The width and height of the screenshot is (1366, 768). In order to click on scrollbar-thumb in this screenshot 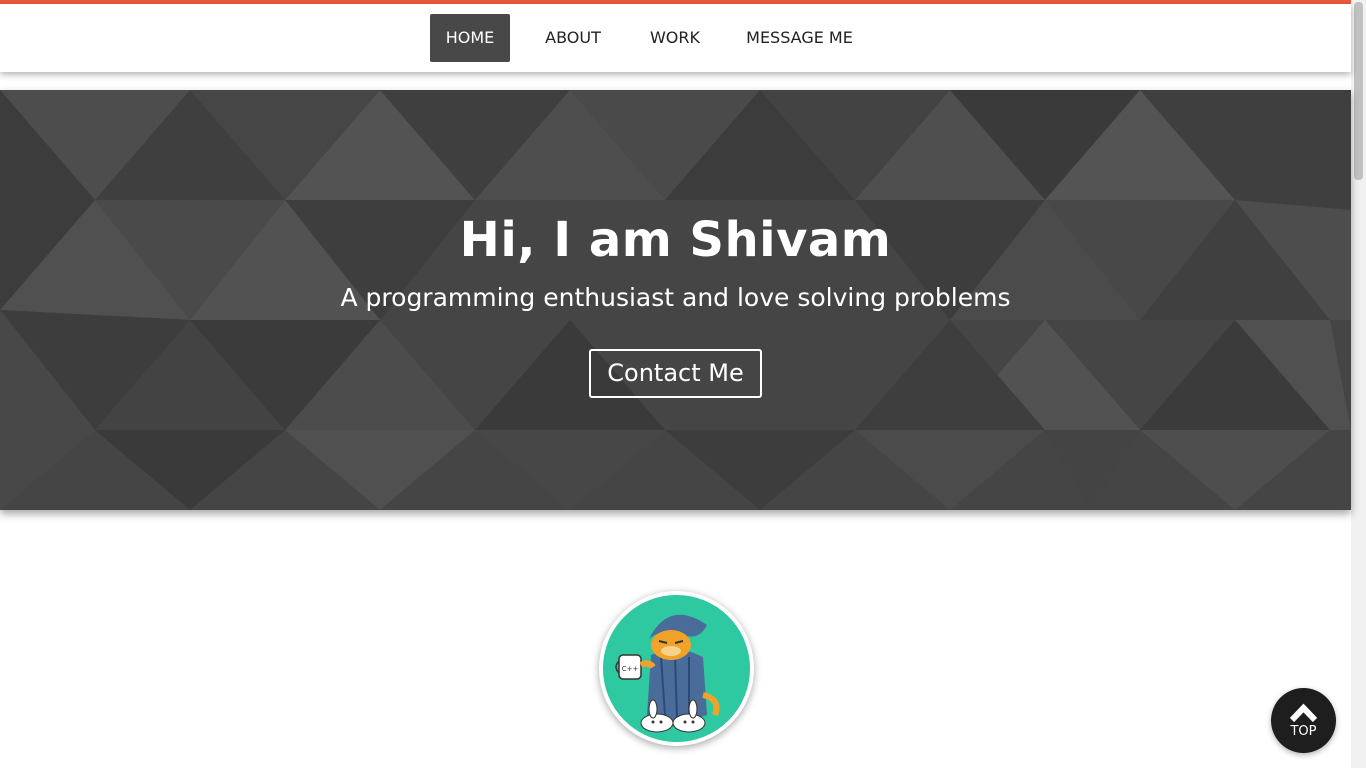, I will do `click(1358, 91)`.